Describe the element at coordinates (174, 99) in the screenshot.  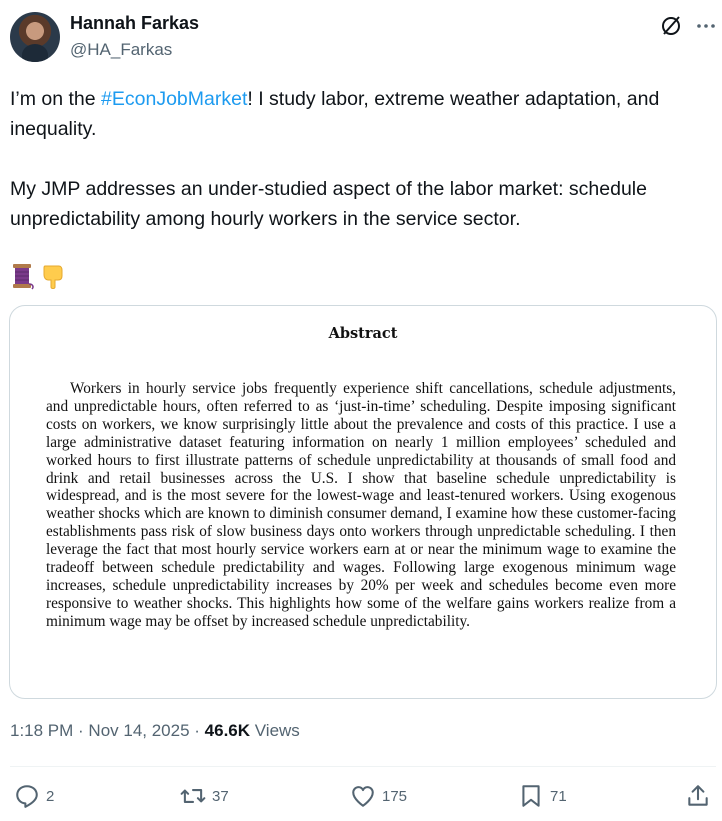
I see `hashtag-link: #EconJobMarket` at that location.